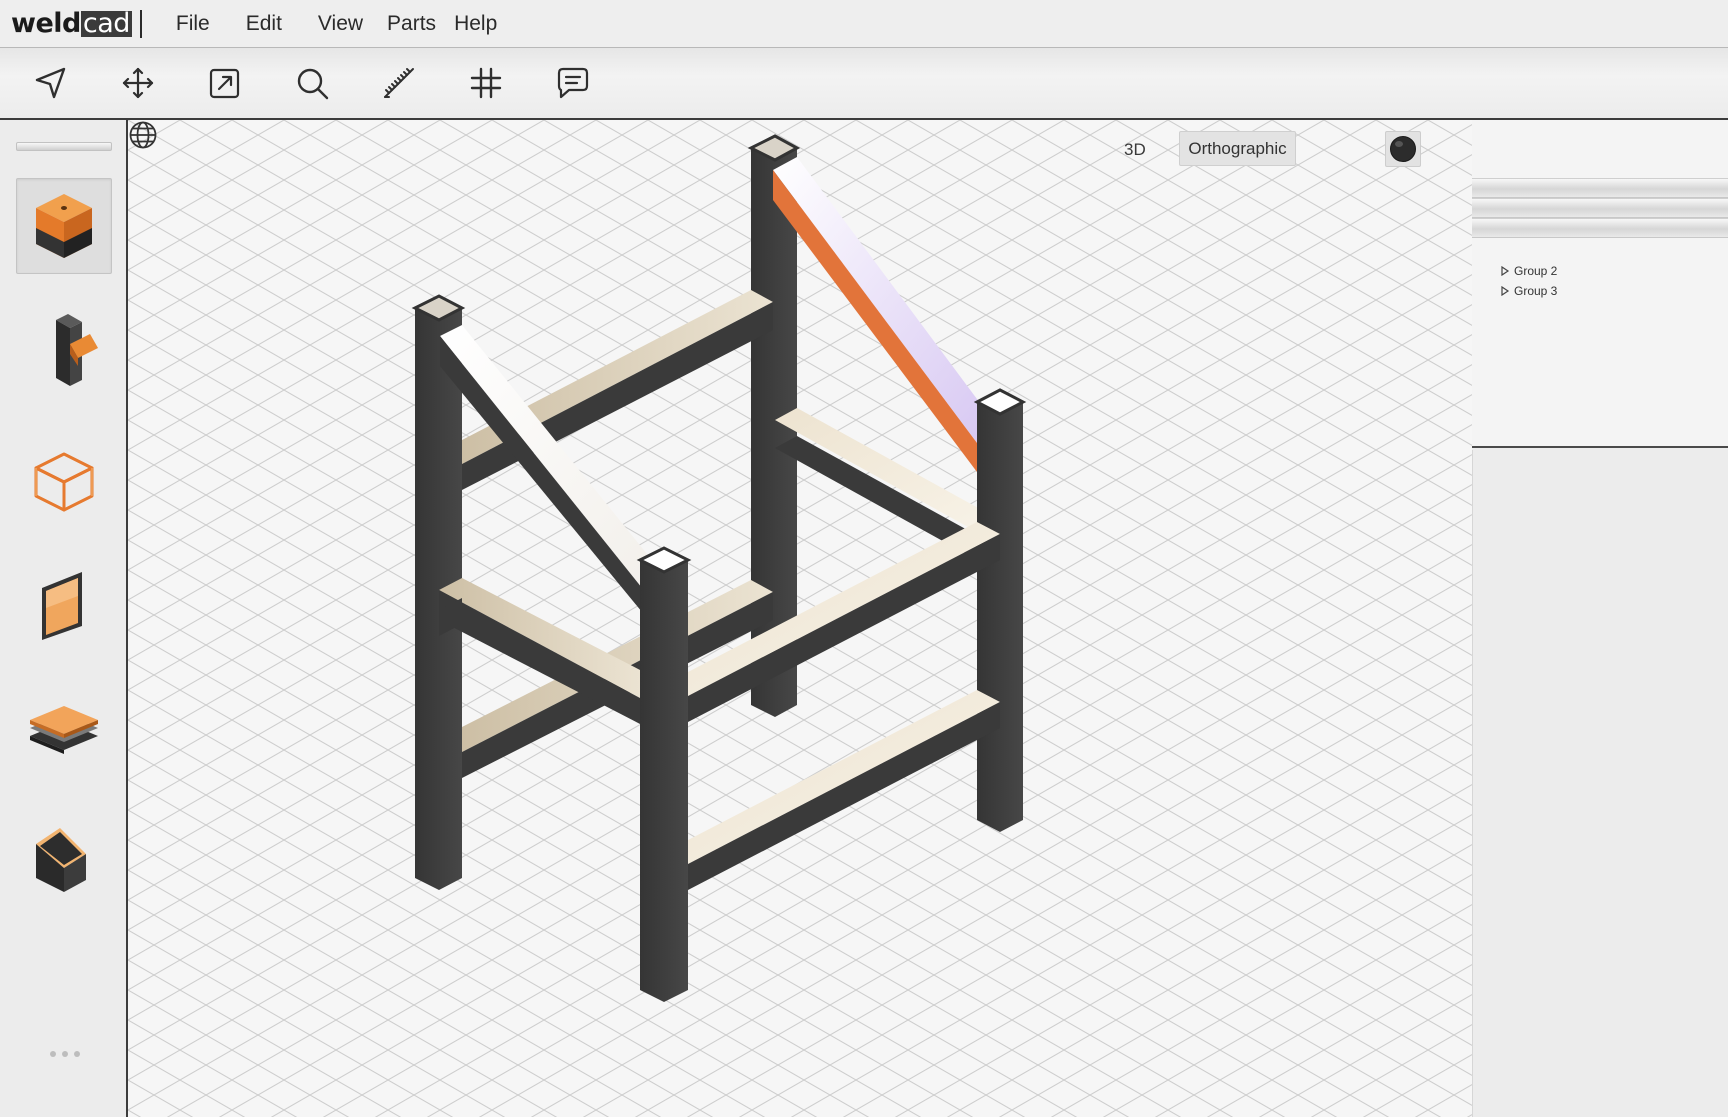 This screenshot has height=1117, width=1728. I want to click on post-front-right, so click(1000, 611).